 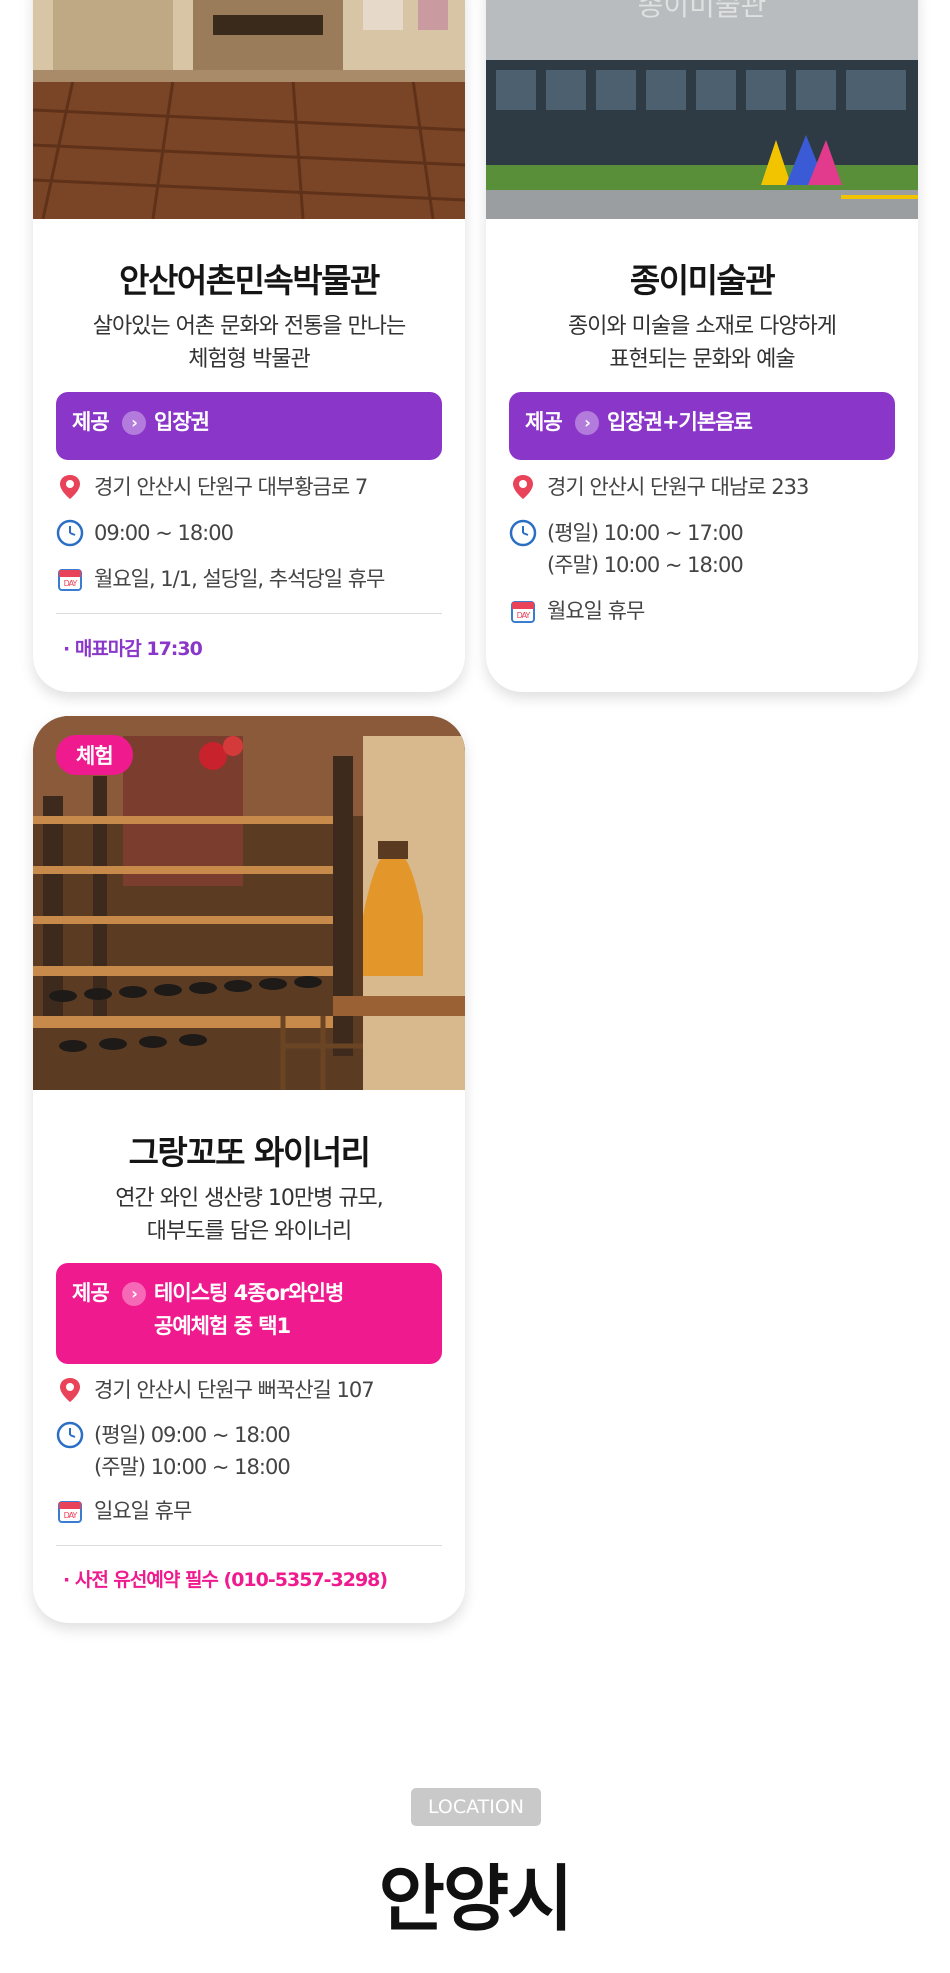 What do you see at coordinates (702, 343) in the screenshot?
I see `card-description: 종이와 미술을 소재로 다양하게 표현되는 문화와 예술` at bounding box center [702, 343].